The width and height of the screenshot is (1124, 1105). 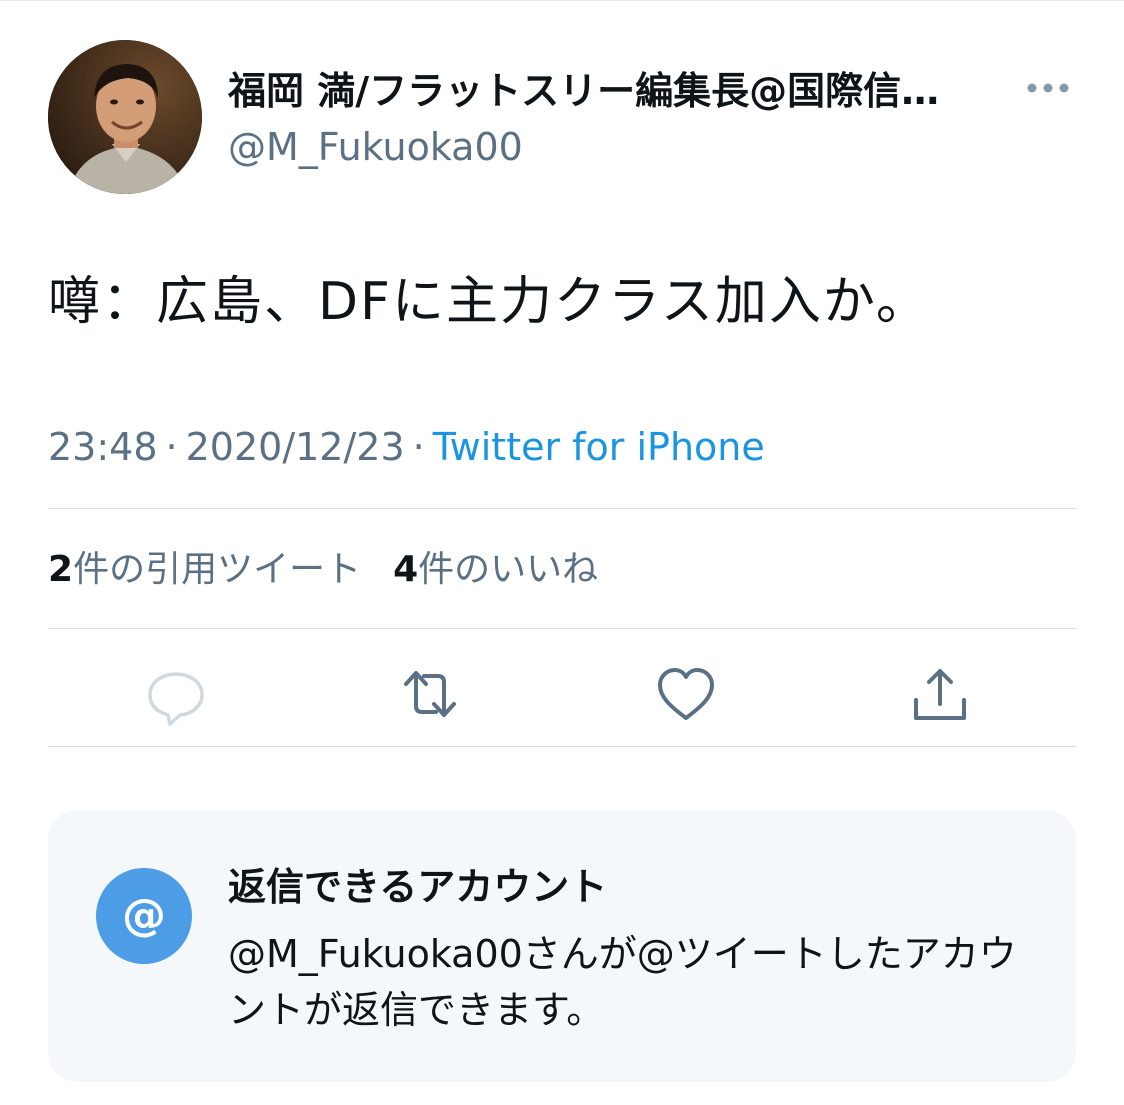 What do you see at coordinates (562, 117) in the screenshot?
I see `tweet-header: 福岡 満/フラットスリー編集長@国際信… @M_Fukuoka00` at bounding box center [562, 117].